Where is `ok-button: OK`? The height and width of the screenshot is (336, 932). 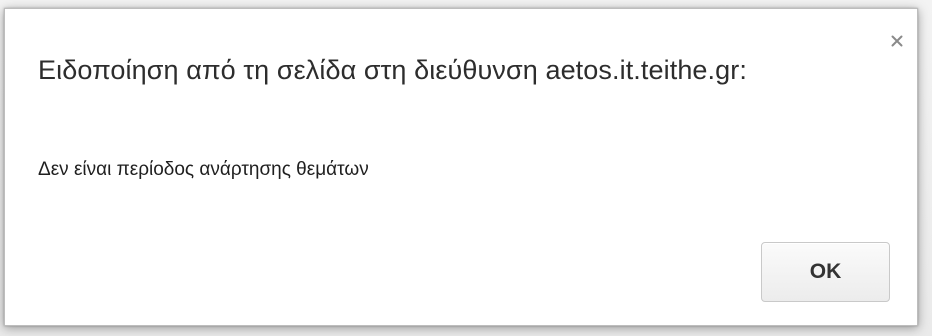
ok-button: OK is located at coordinates (825, 272).